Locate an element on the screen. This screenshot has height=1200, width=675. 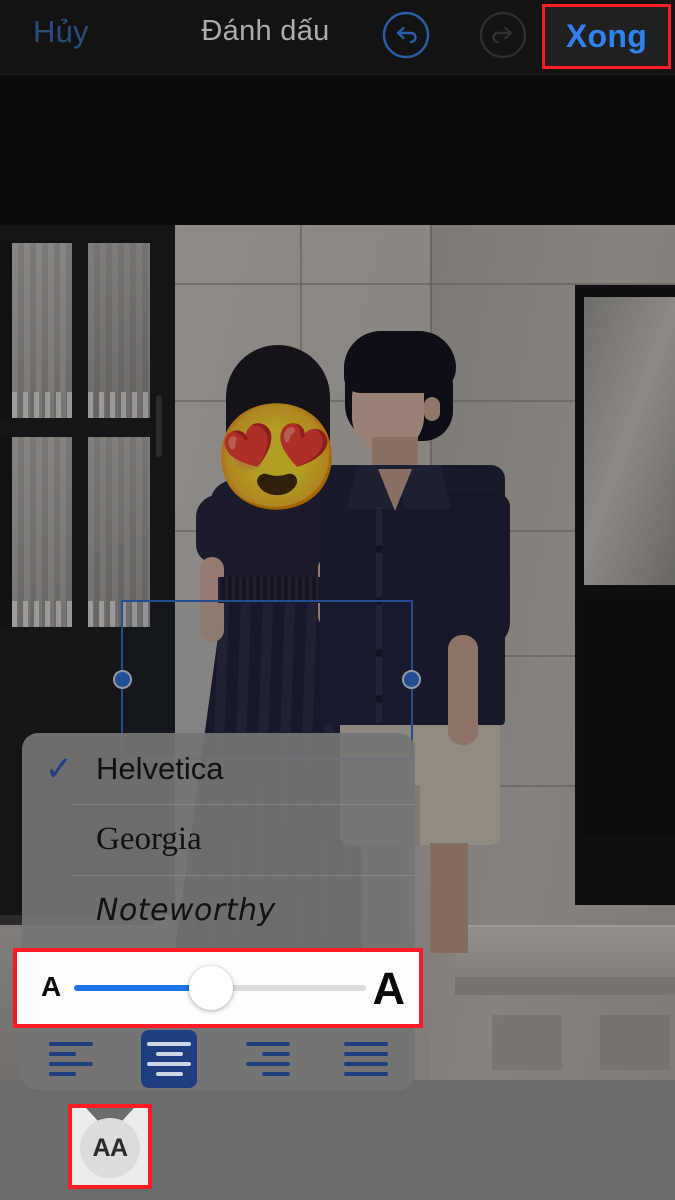
redo-arrow-circle-icon is located at coordinates (503, 35).